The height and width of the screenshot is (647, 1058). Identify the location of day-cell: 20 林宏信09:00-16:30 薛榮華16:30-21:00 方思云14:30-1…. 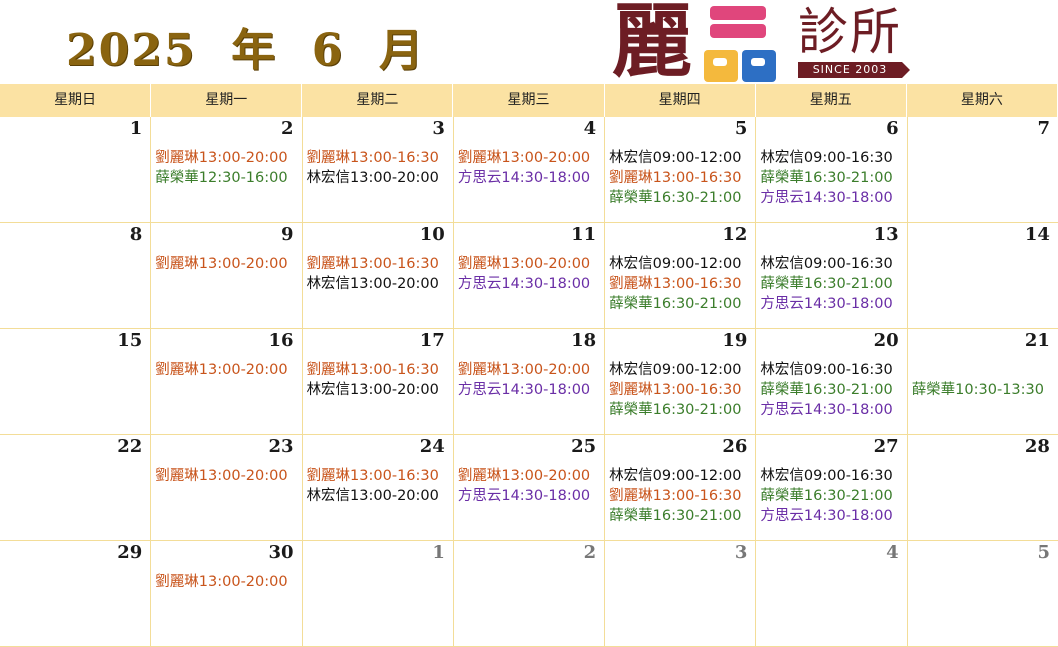
(832, 382).